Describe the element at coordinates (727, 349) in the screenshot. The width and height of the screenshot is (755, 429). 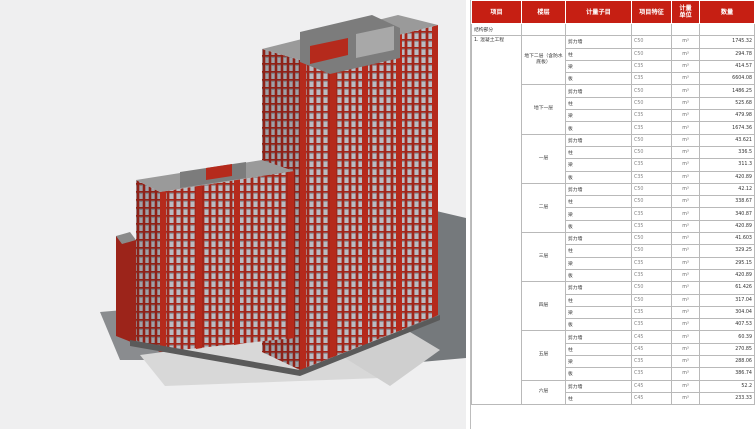
I see `quantity-cell: 270.85` at that location.